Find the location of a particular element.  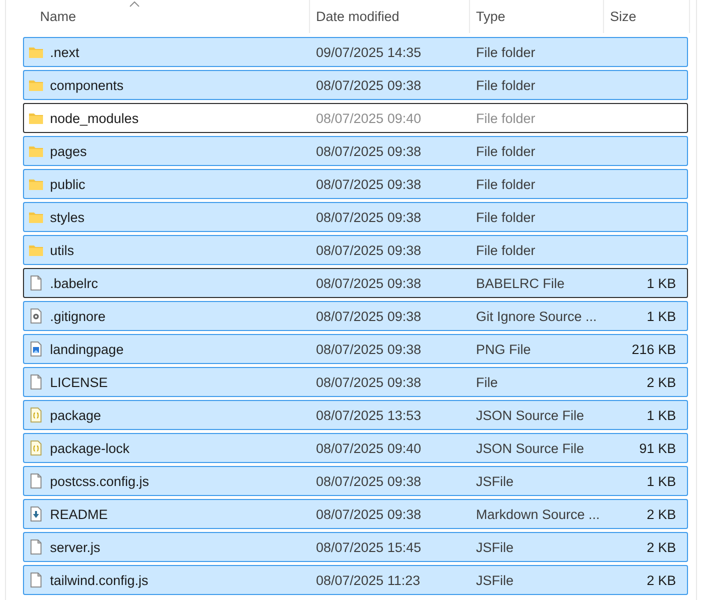

file-type: BABELRC File is located at coordinates (521, 283).